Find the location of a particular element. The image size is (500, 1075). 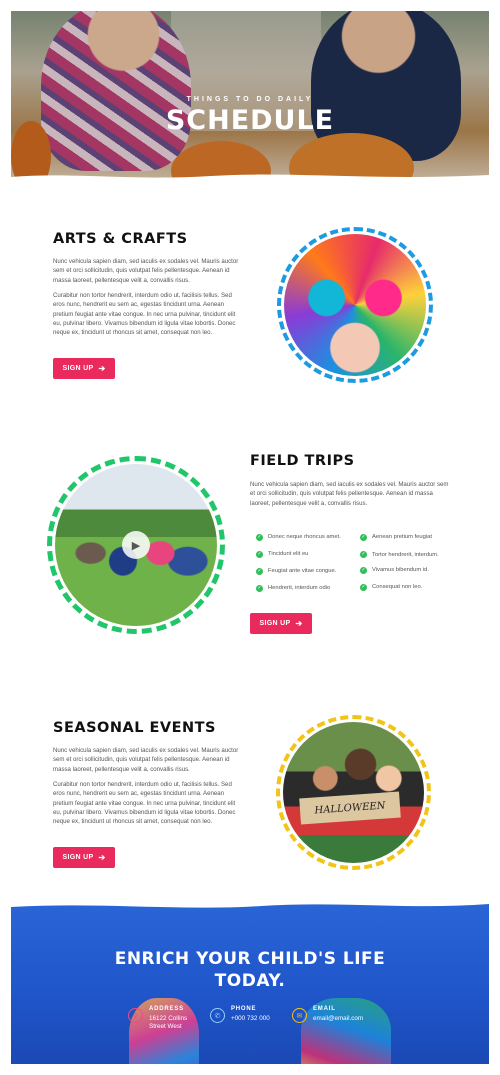

contact-address: ⚲ ADDRESS 16122 Collins Street West is located at coordinates (157, 1018).